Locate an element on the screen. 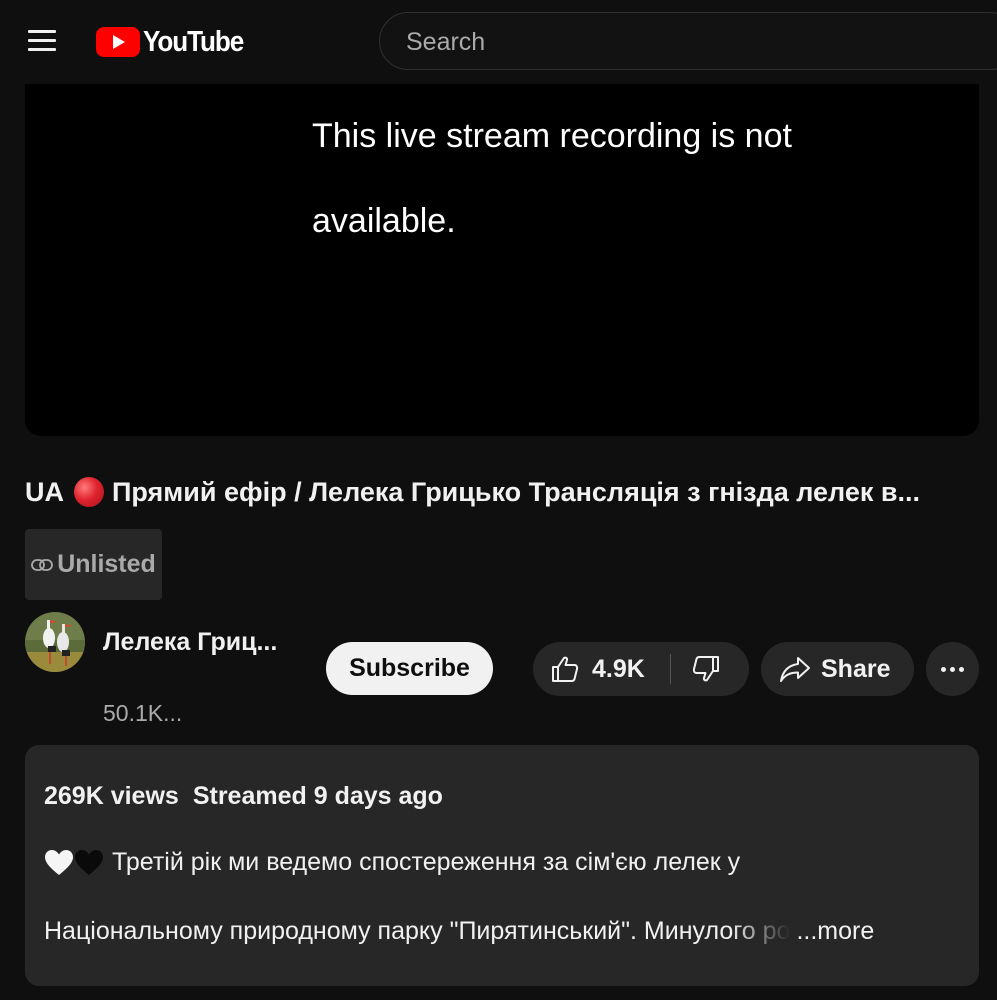 Image resolution: width=997 pixels, height=1000 pixels. more-link: ...more is located at coordinates (835, 931).